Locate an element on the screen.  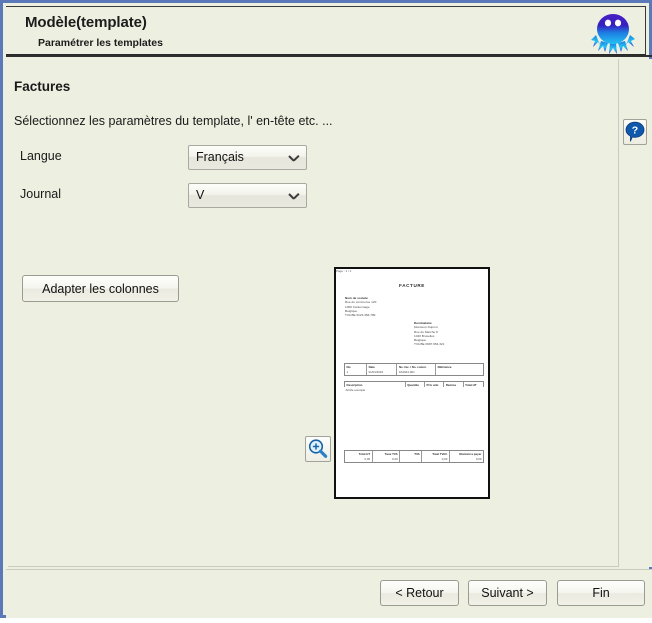
help-question-icon: ? is located at coordinates (635, 131).